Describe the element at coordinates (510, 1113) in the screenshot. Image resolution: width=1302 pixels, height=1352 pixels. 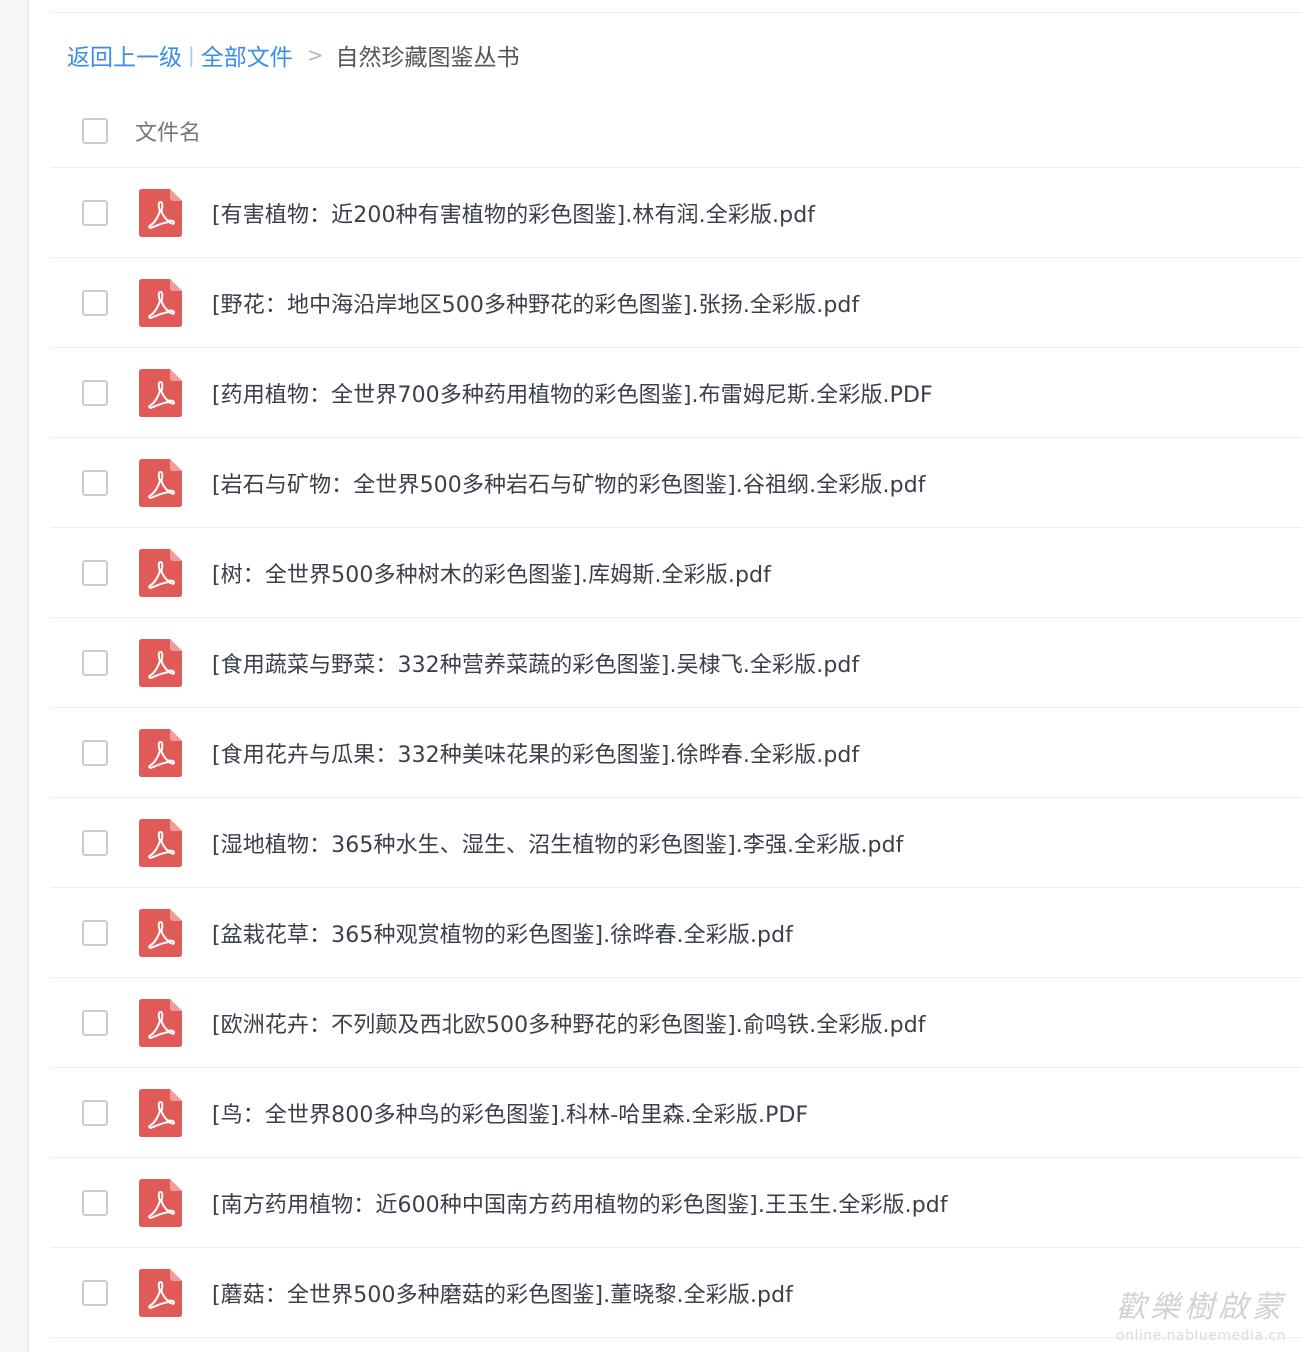
I see `file-name-link: [鸟：全世界800多种鸟的彩色图鉴].科林-哈里森.全彩版.PDF` at that location.